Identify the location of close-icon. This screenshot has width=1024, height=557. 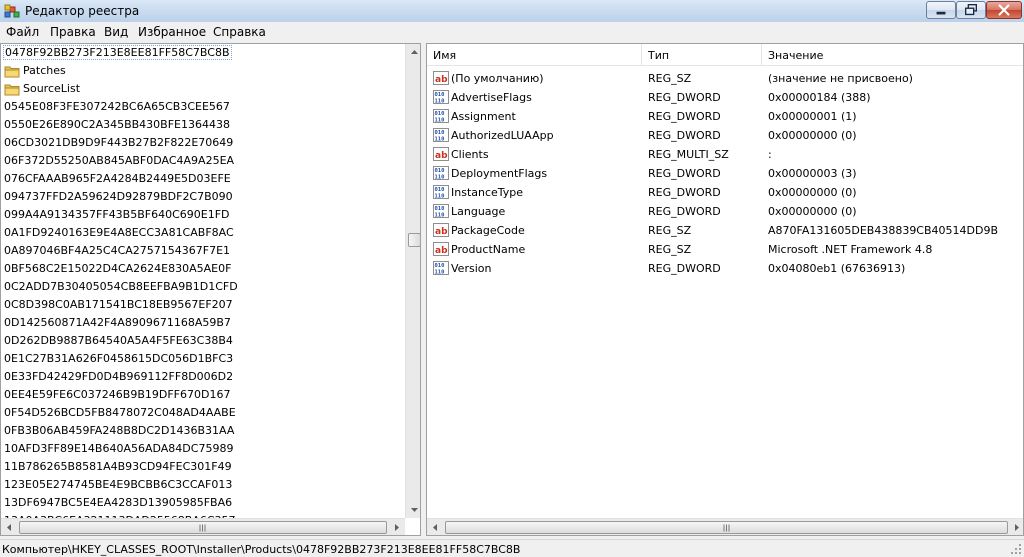
(1004, 10).